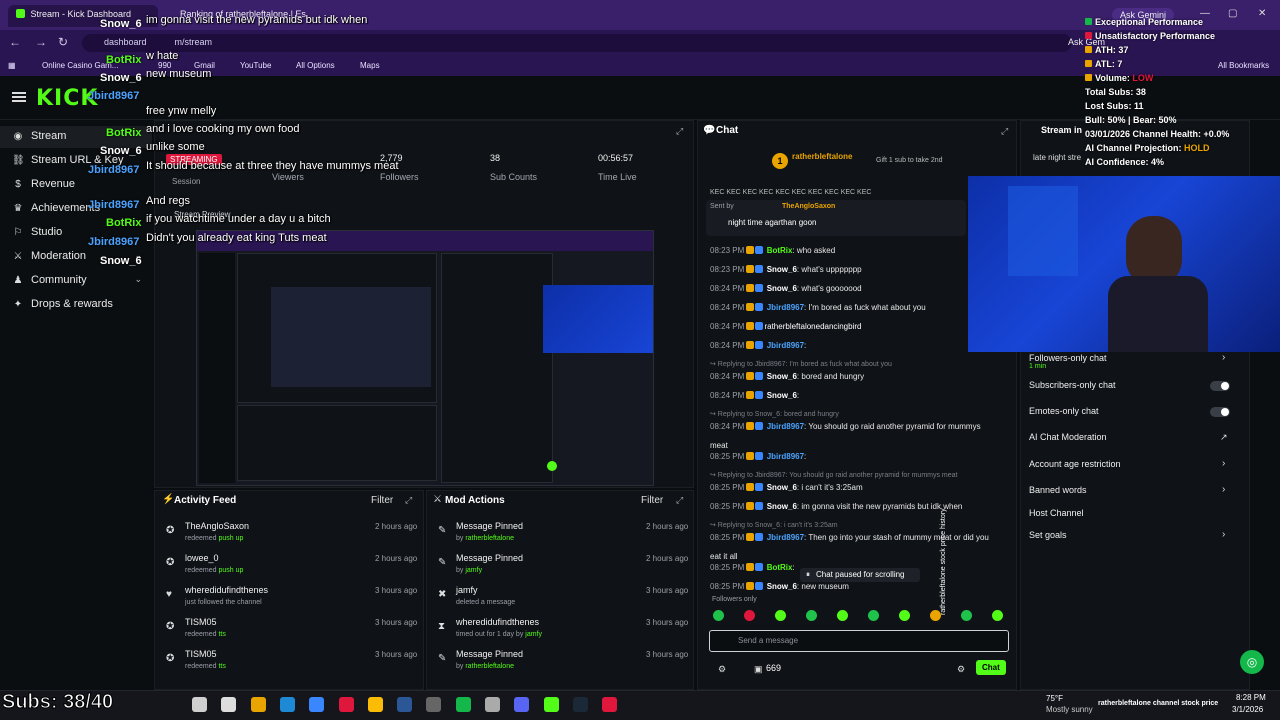 The image size is (1280, 720). Describe the element at coordinates (752, 567) in the screenshot. I see `chat-message: 08:25 PM BotRix:` at that location.